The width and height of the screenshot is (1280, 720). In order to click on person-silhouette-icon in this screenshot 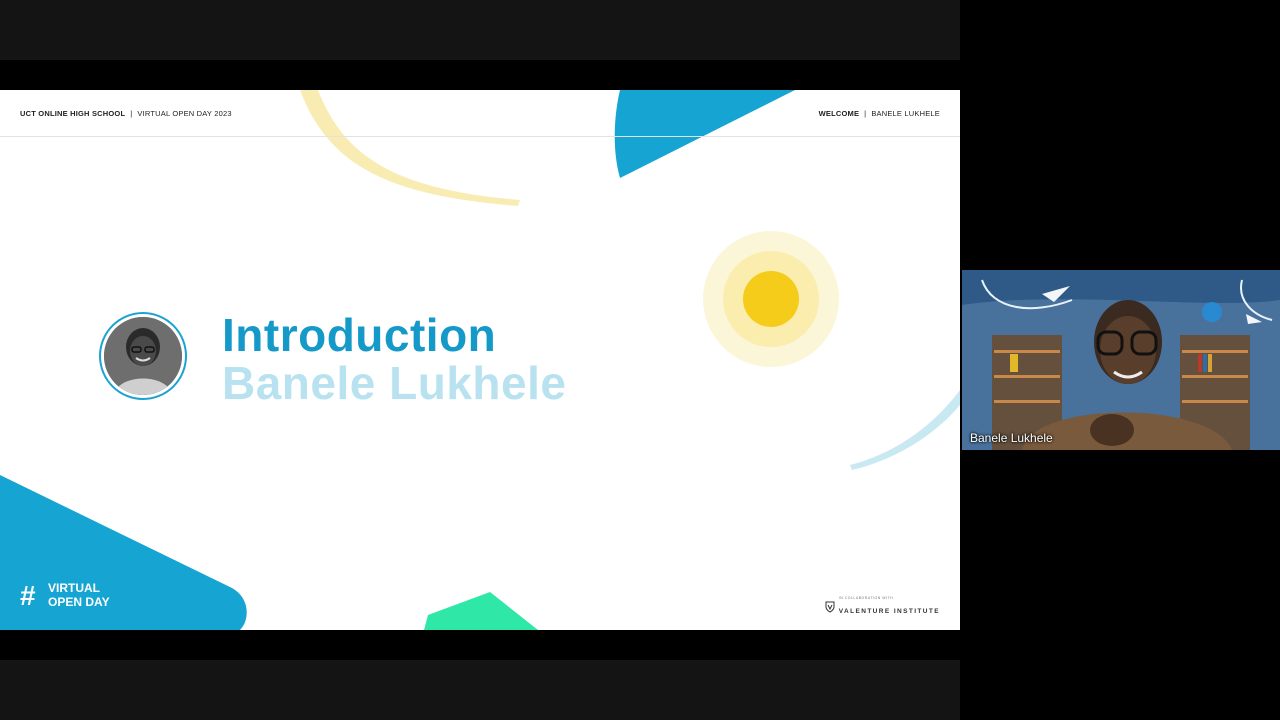, I will do `click(143, 356)`.